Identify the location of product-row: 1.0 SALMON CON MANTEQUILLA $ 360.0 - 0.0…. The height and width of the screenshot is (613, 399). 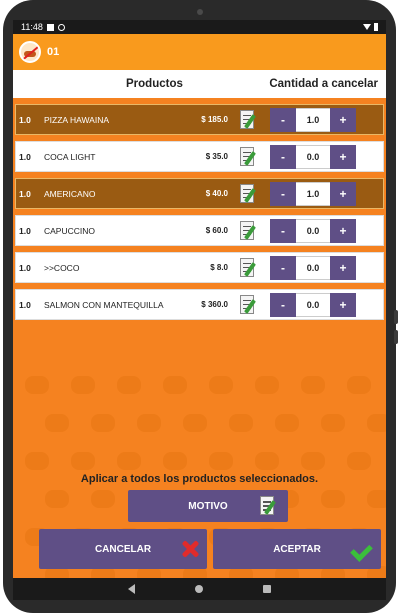
(199, 304).